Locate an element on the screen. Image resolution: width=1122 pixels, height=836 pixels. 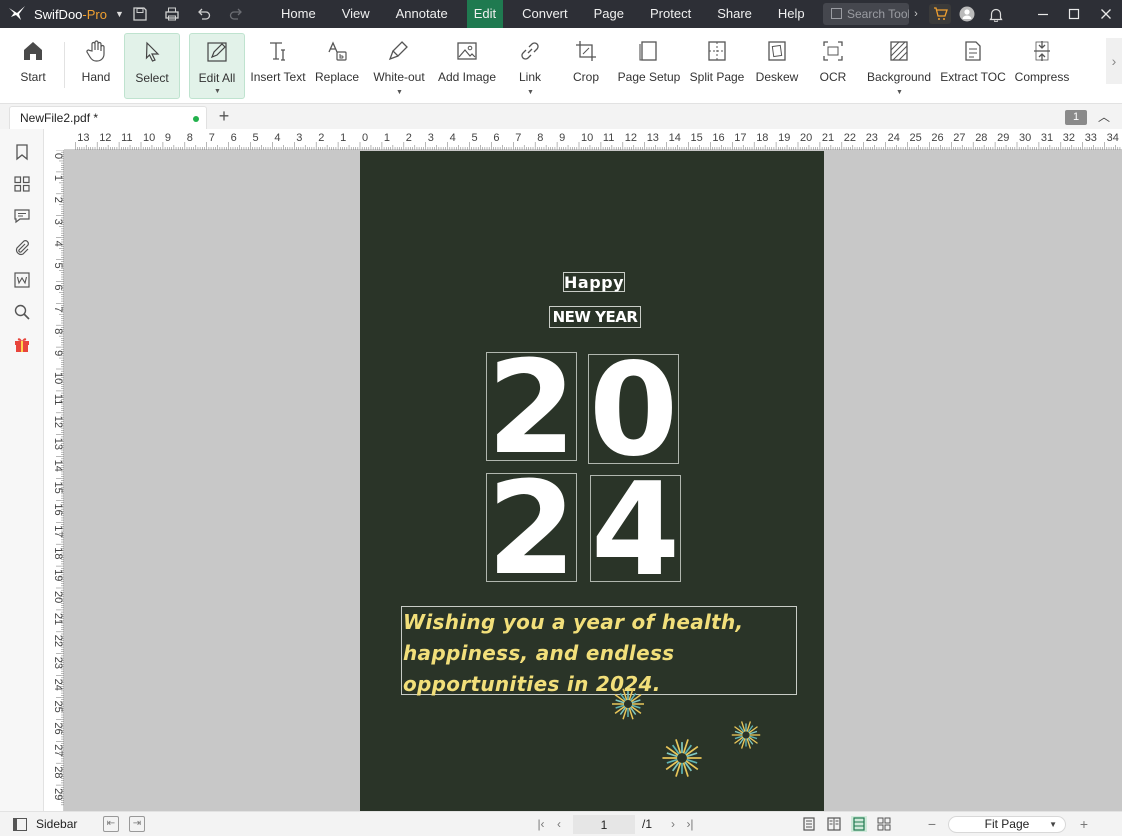
page-setup-button: Page Setup is located at coordinates (649, 66).